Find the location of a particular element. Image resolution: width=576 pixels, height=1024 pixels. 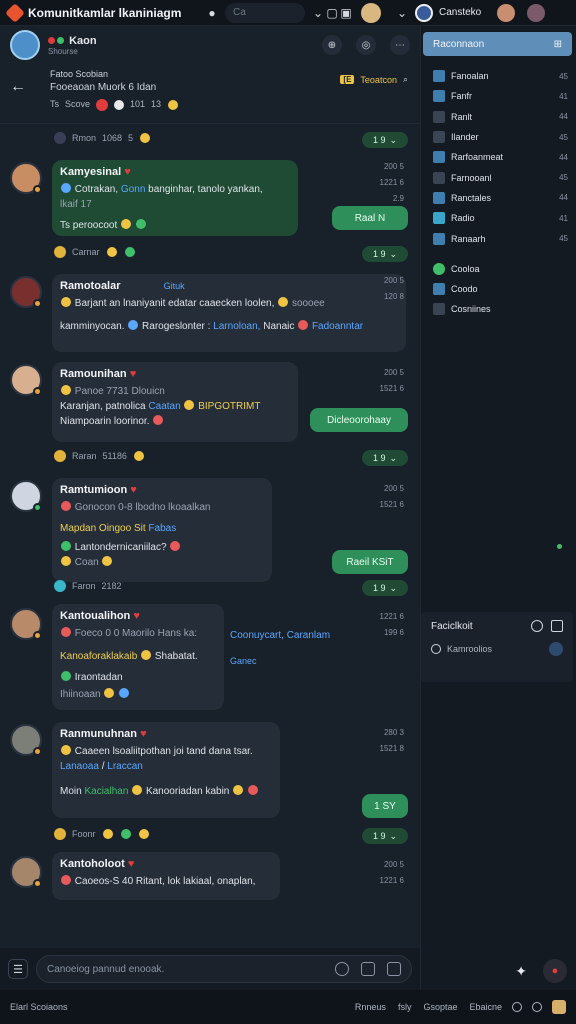

link-seg: Lanaoaa is located at coordinates (79, 766).